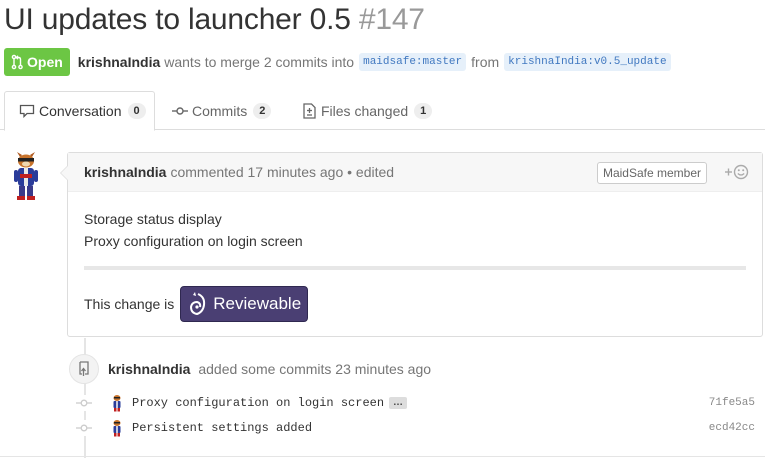  Describe the element at coordinates (262, 110) in the screenshot. I see `tab-commits-count: 2` at that location.